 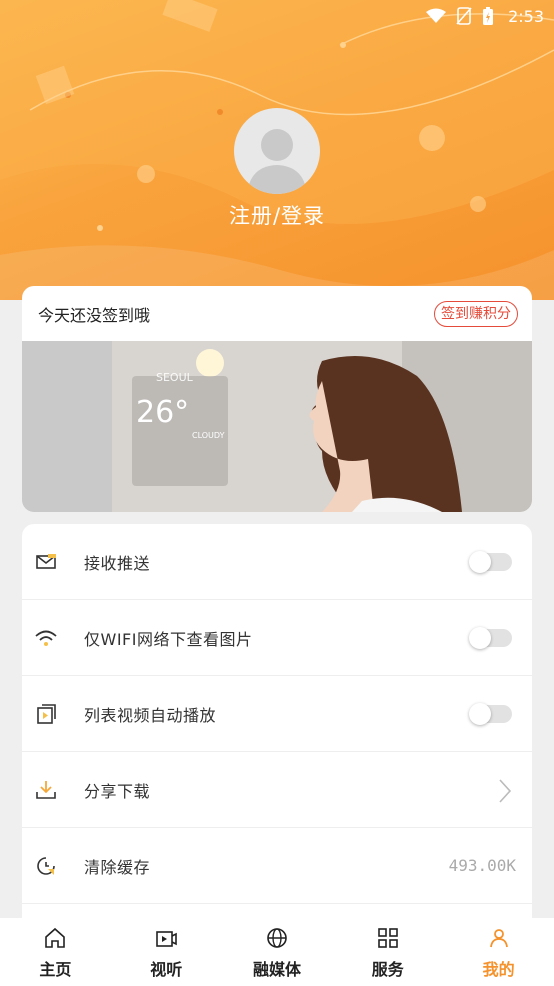 I want to click on setting-row-push: 接收推送, so click(x=277, y=562).